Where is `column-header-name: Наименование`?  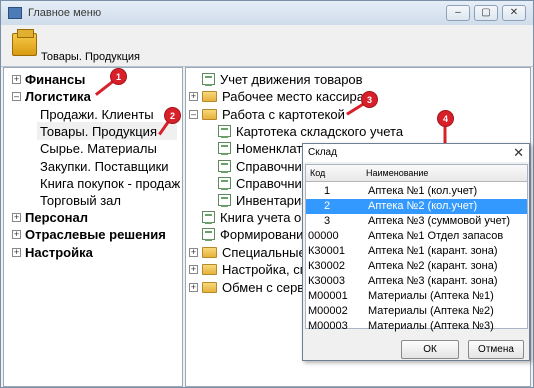 column-header-name: Наименование is located at coordinates (397, 173).